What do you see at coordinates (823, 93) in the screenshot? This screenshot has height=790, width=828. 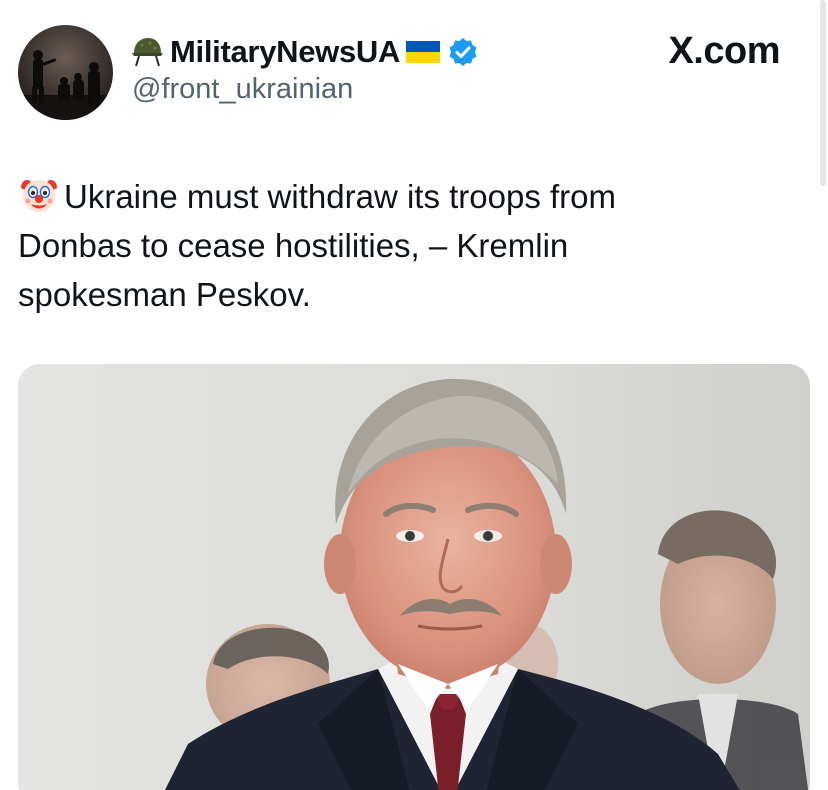 I see `scrollbar` at bounding box center [823, 93].